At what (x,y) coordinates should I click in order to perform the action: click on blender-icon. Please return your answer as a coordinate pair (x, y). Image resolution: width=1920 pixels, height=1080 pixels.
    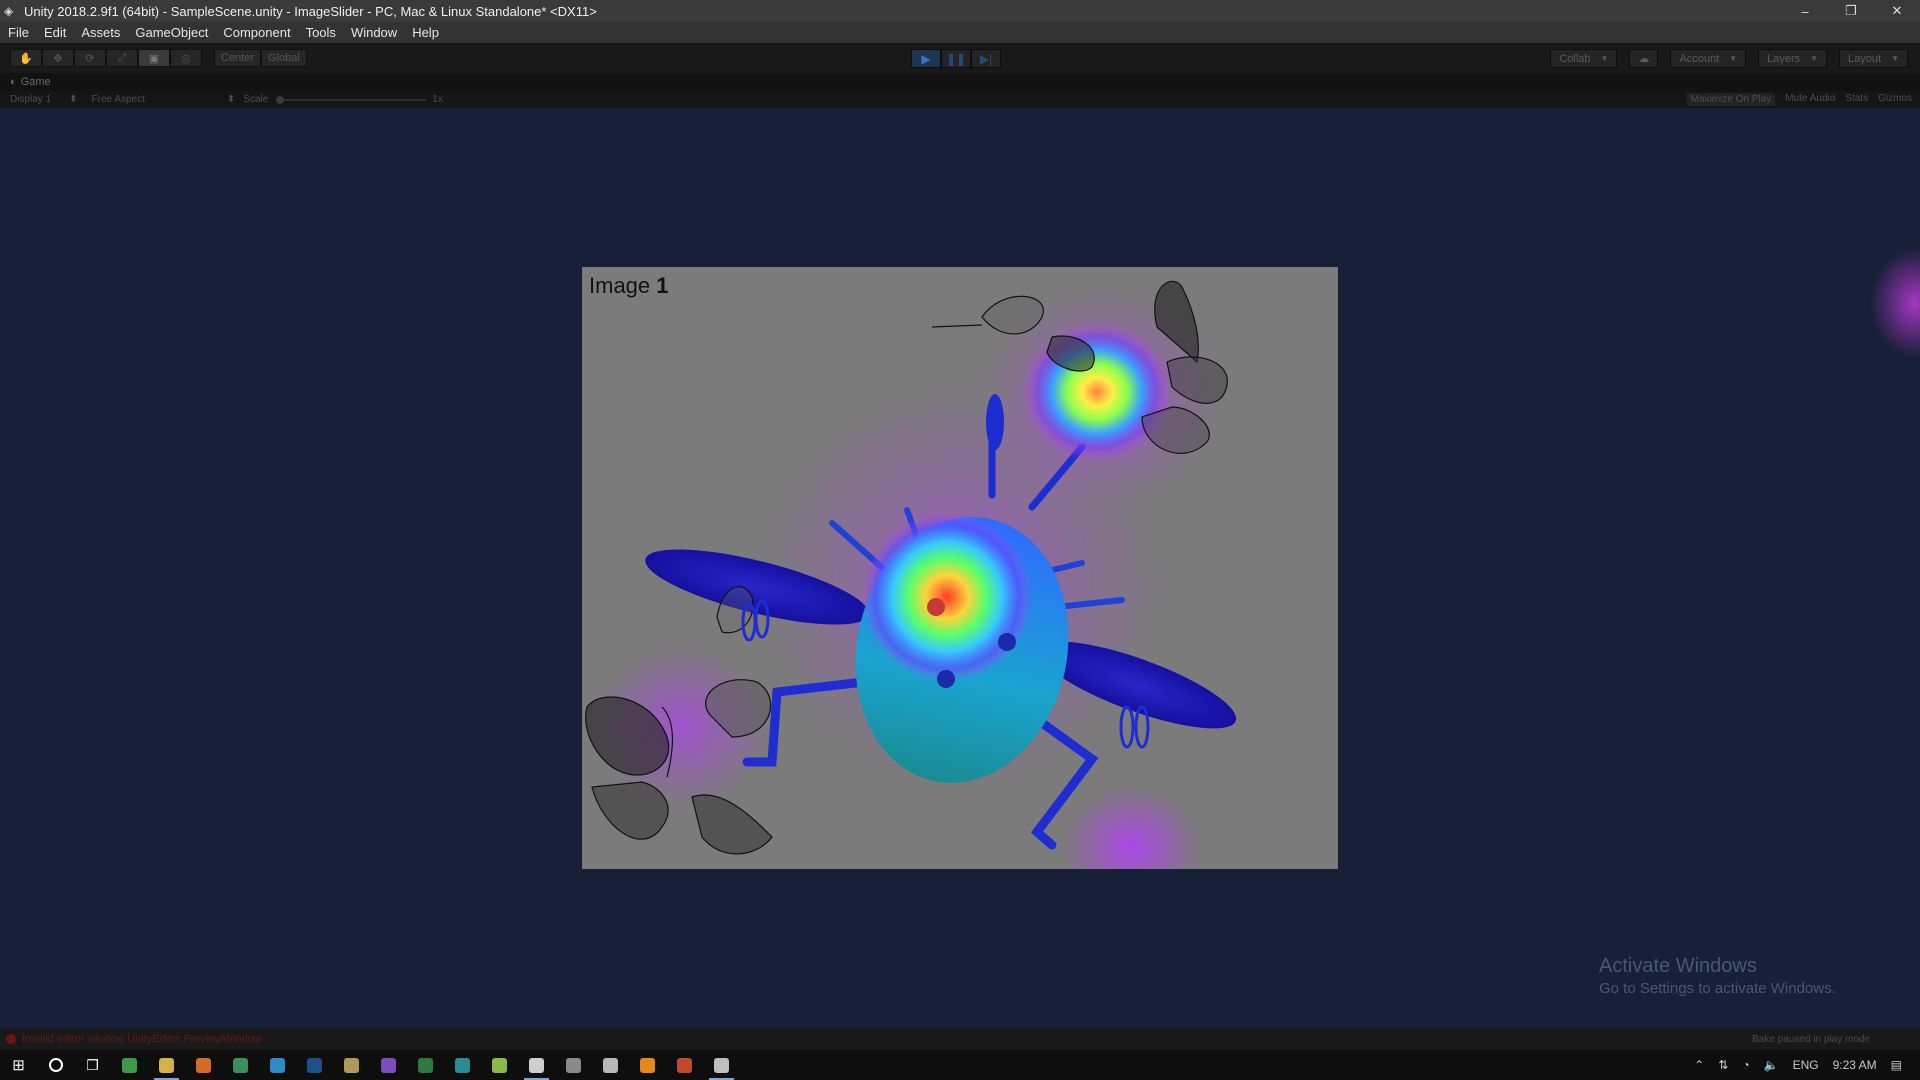
    Looking at the image, I should click on (647, 1065).